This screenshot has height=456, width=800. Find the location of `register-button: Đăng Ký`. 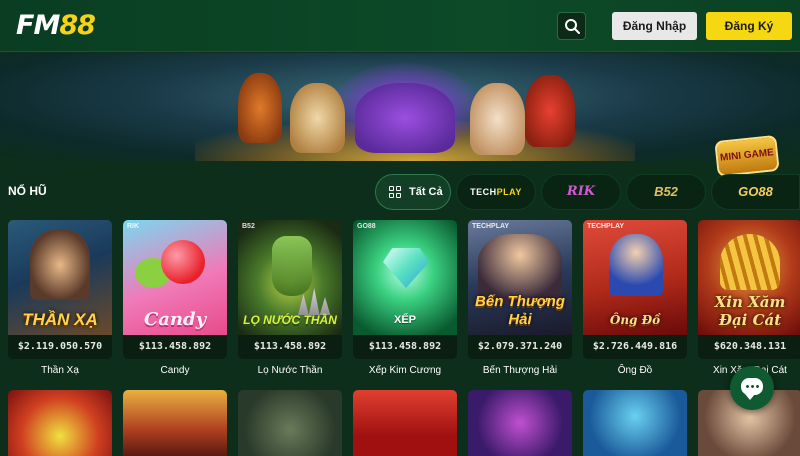

register-button: Đăng Ký is located at coordinates (749, 26).